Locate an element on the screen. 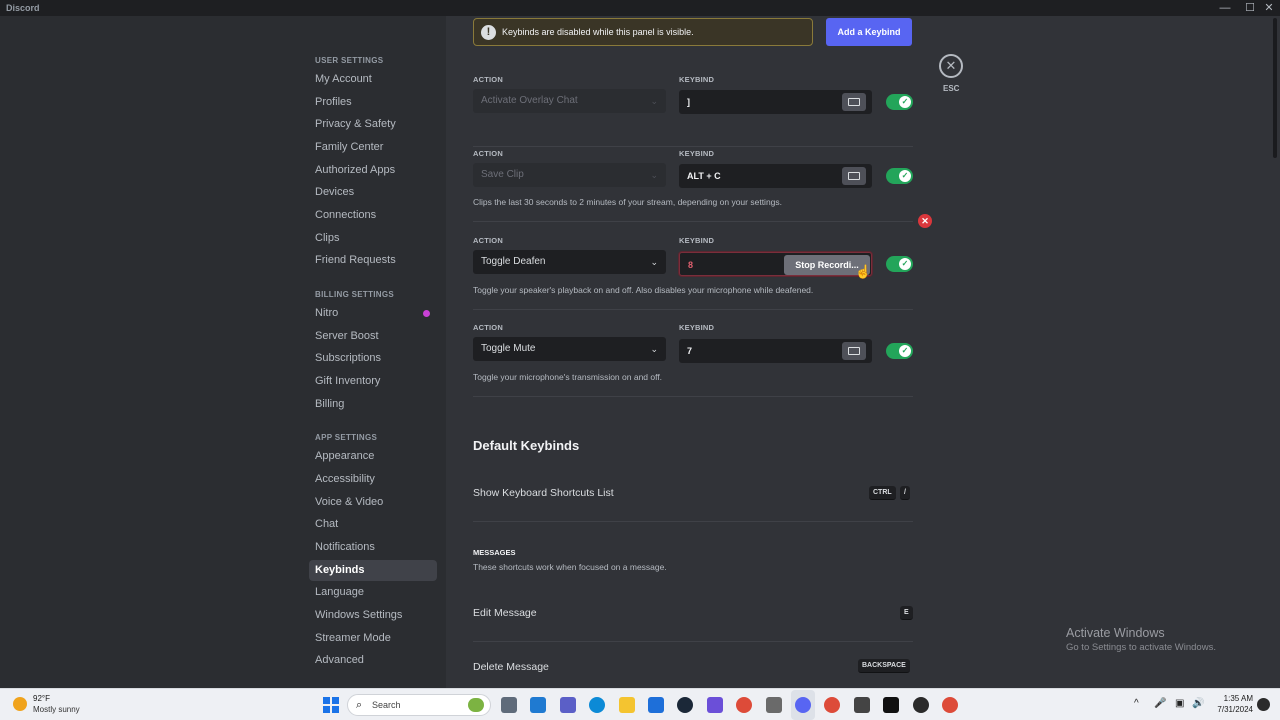 Image resolution: width=1280 pixels, height=720 pixels. vpn-icon is located at coordinates (656, 705).